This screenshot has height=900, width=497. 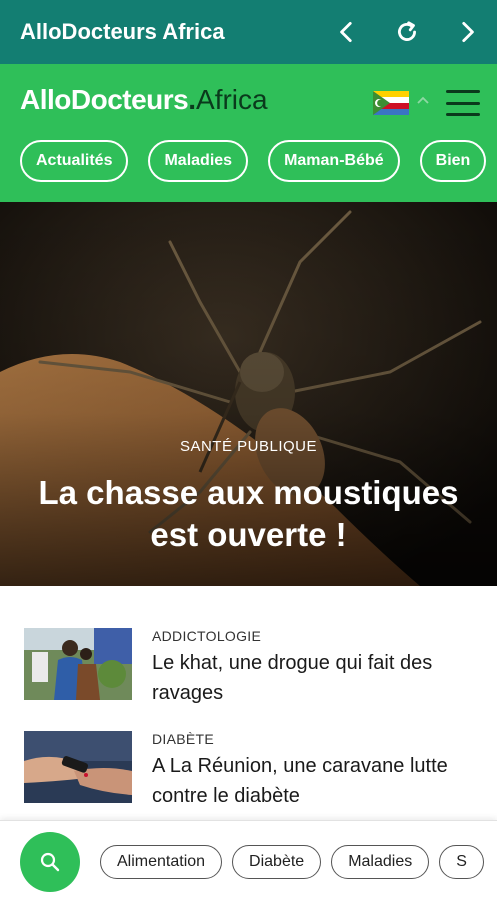 I want to click on logo-brand: AlloDocteurs, so click(x=104, y=99).